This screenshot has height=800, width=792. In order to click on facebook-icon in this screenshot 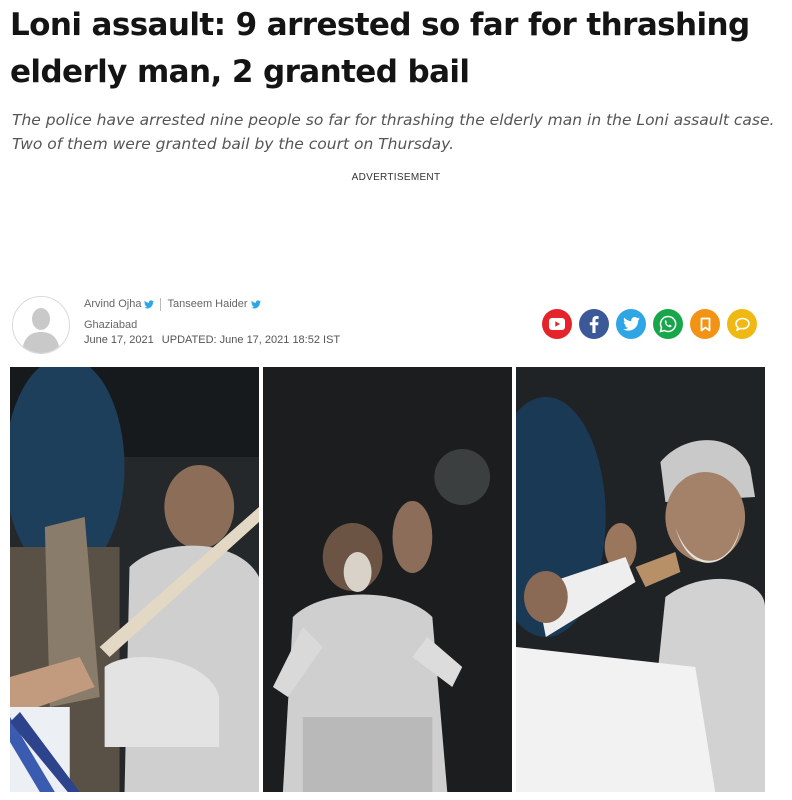, I will do `click(594, 324)`.